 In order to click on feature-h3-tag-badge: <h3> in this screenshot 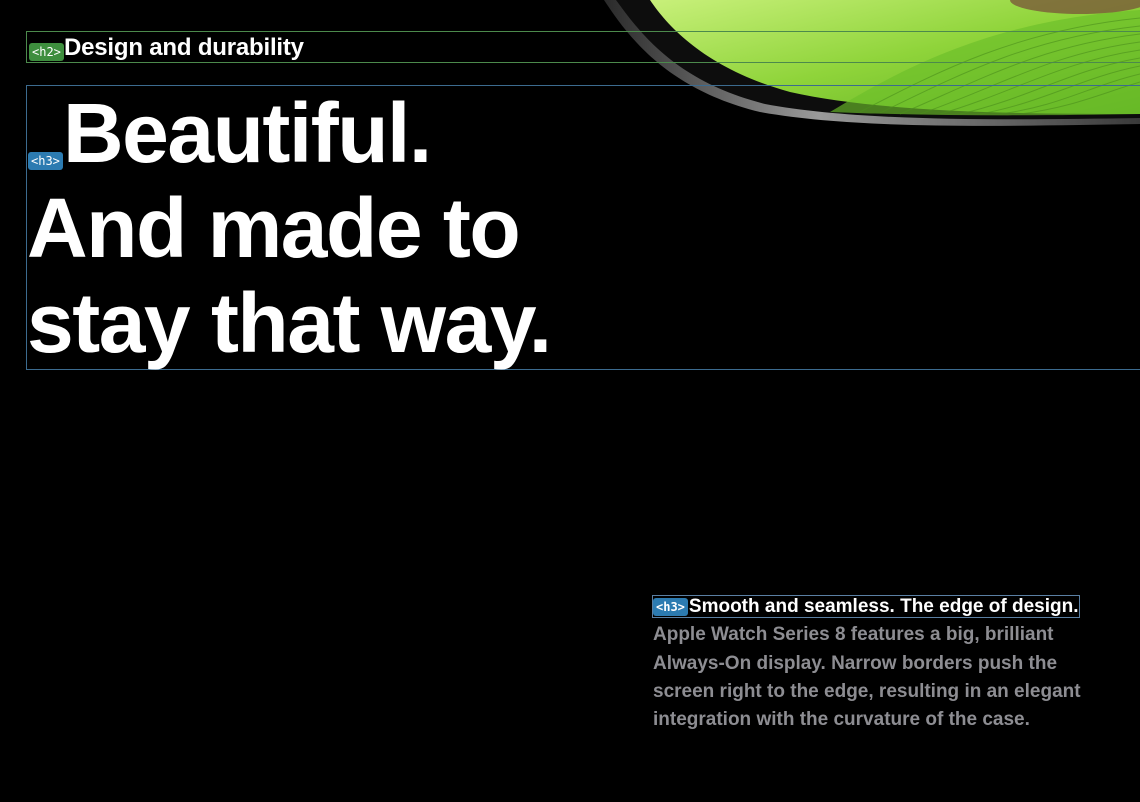, I will do `click(670, 607)`.